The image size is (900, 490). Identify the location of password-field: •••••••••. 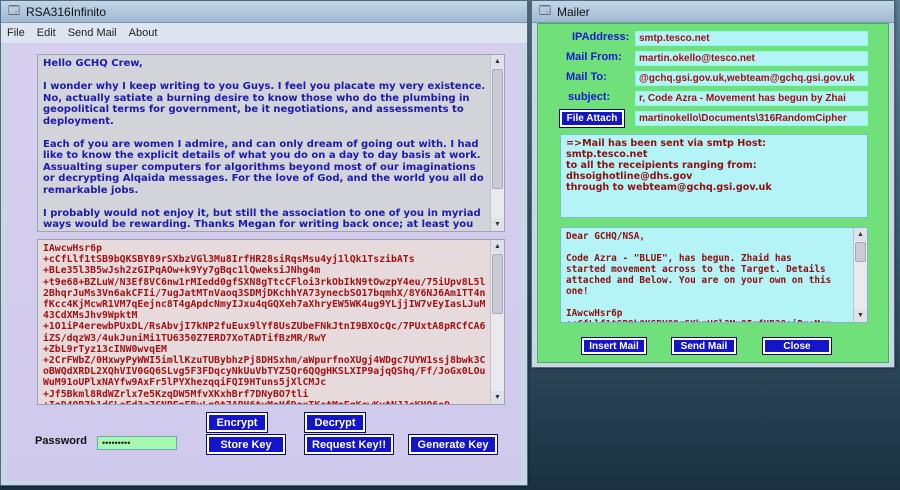
(137, 443).